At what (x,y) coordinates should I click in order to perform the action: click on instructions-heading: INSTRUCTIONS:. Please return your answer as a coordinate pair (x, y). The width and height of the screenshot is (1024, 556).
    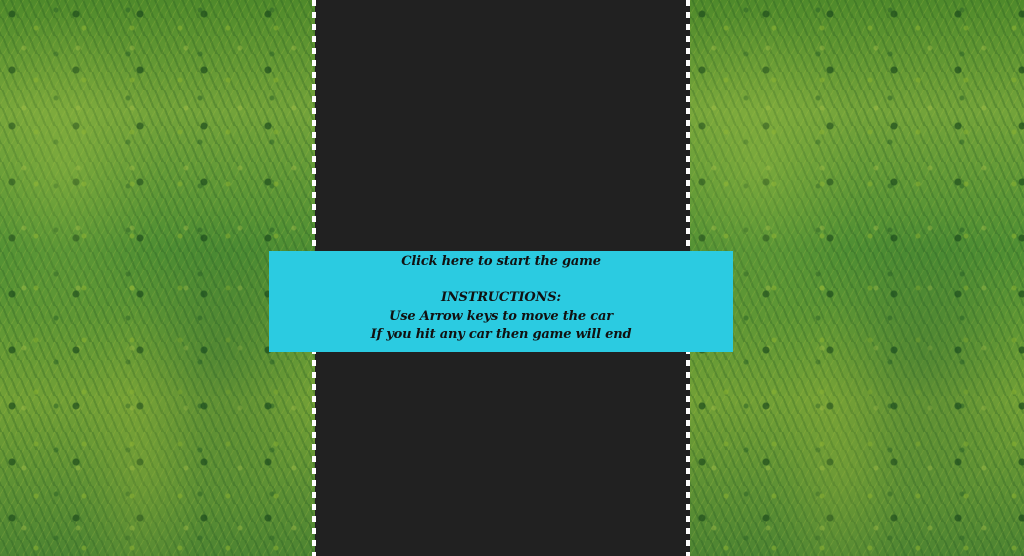
    Looking at the image, I should click on (501, 297).